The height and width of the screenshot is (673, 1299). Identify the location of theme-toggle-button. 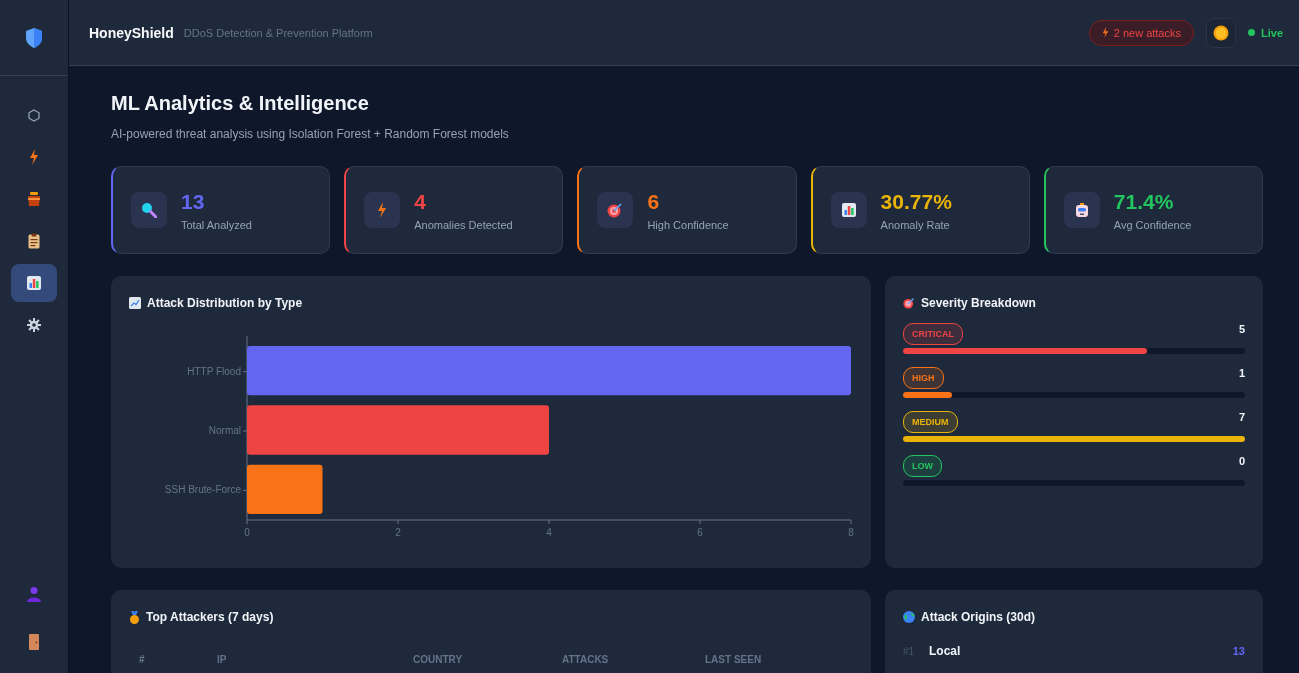
(1221, 32).